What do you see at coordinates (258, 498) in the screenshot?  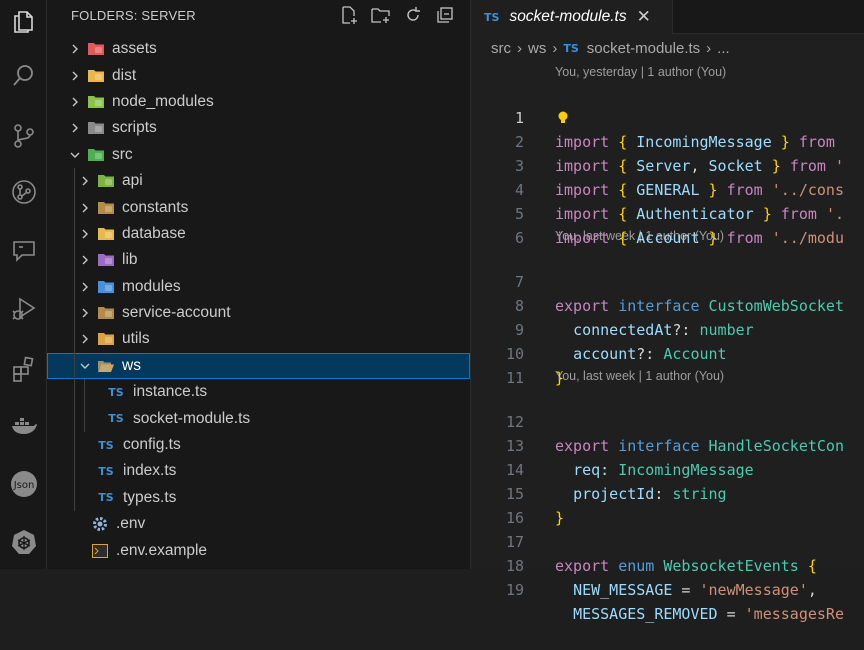 I see `tree-item: TS types.ts` at bounding box center [258, 498].